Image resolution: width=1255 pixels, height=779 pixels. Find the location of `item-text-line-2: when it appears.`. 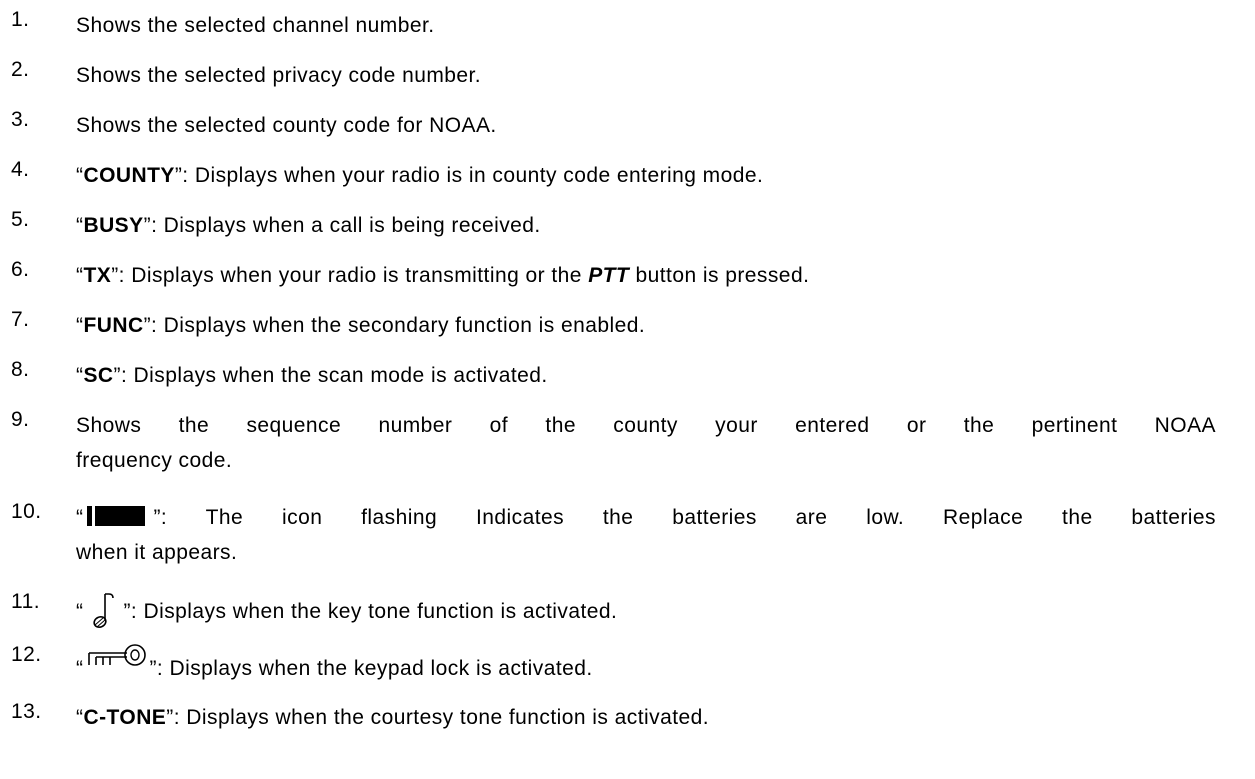

item-text-line-2: when it appears. is located at coordinates (157, 552).